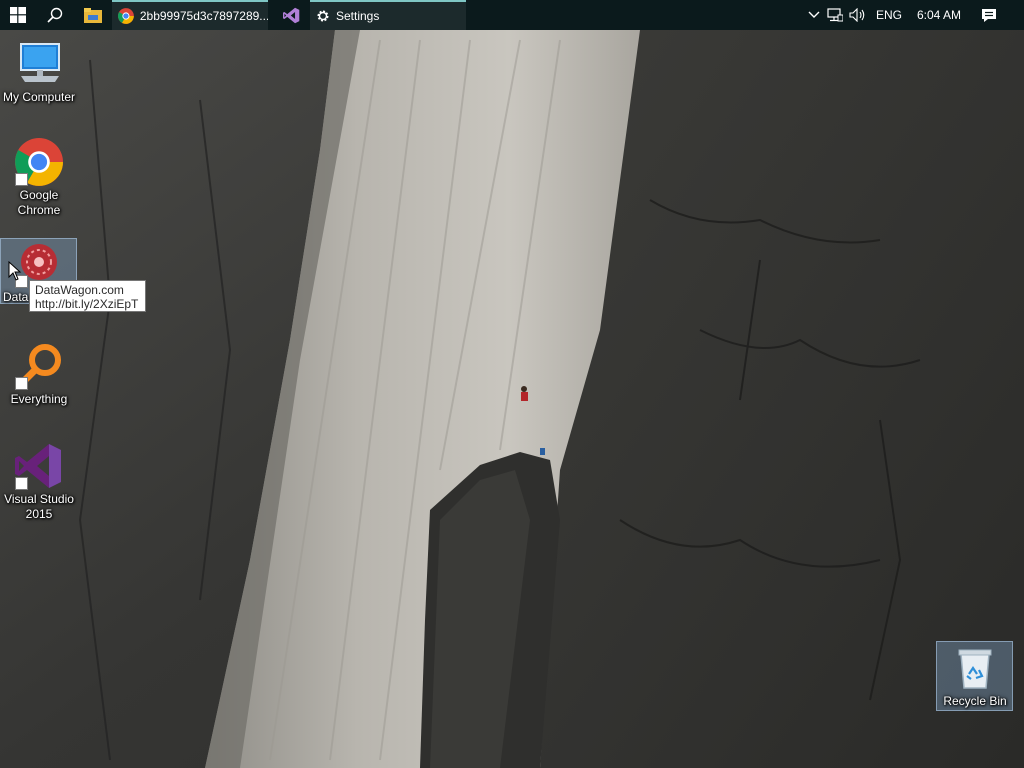  I want to click on system-tray: ENG 6:04 AM, so click(906, 15).